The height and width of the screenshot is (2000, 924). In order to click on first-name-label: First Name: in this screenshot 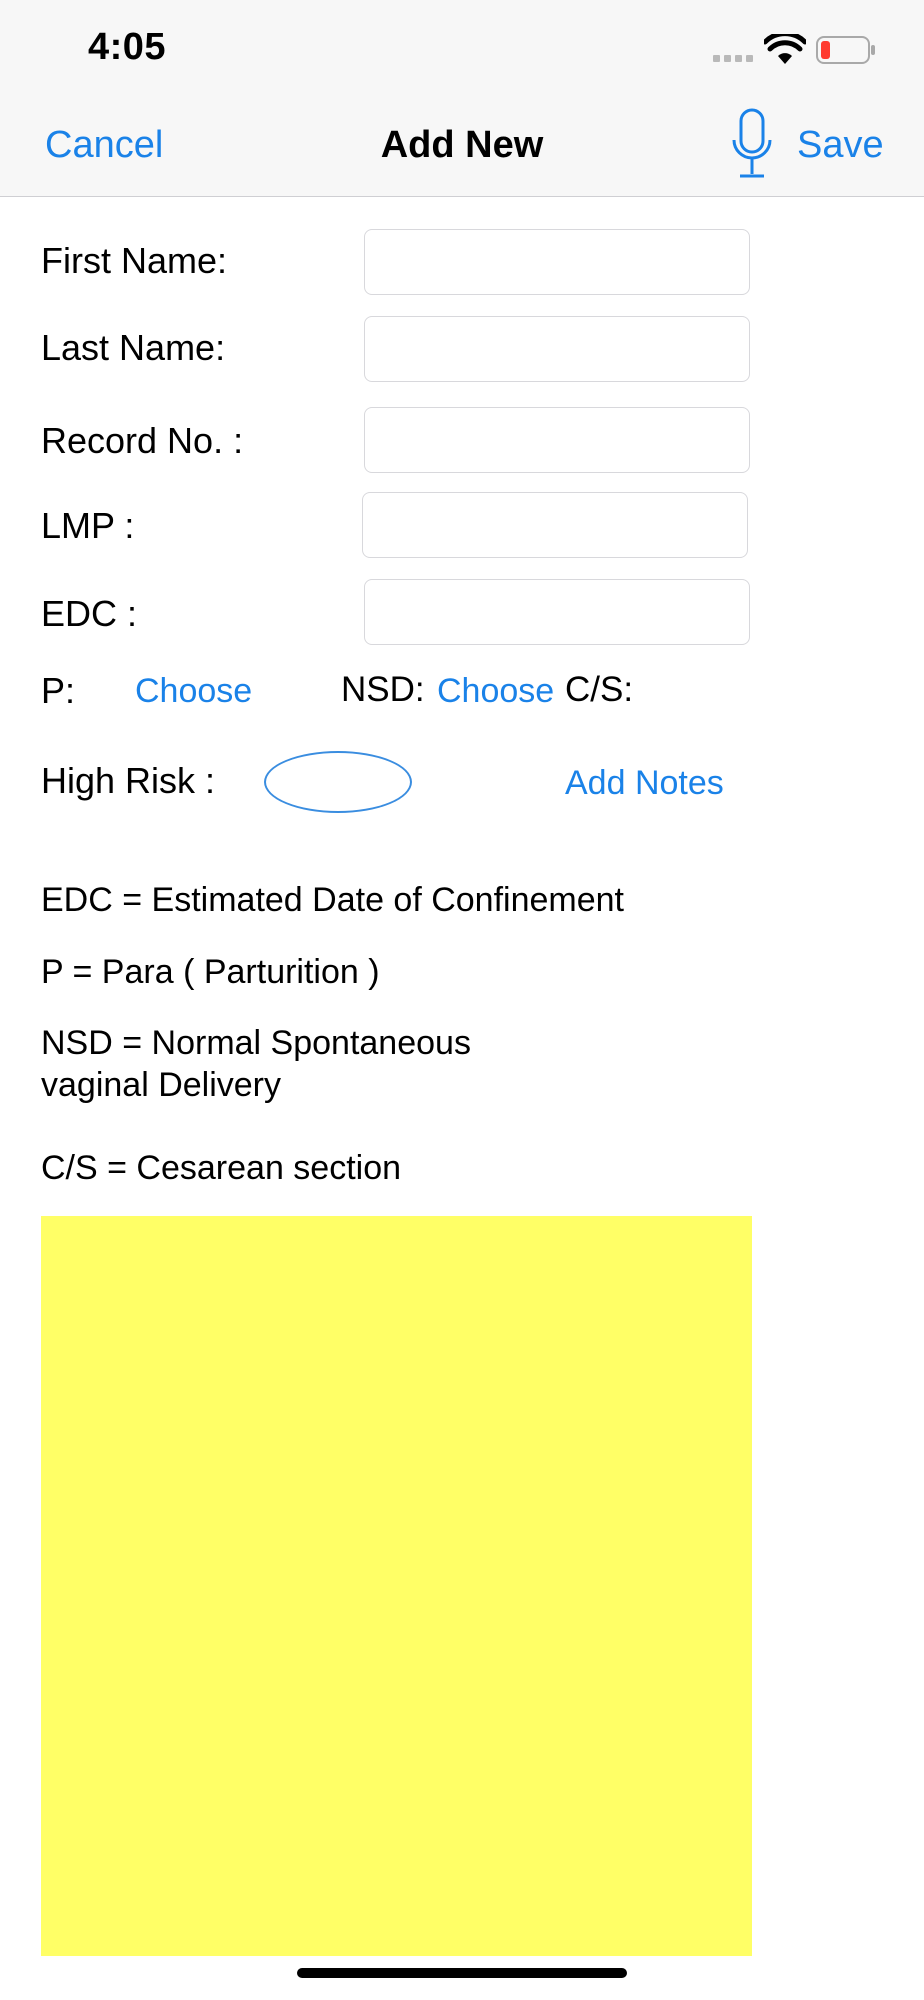, I will do `click(134, 260)`.